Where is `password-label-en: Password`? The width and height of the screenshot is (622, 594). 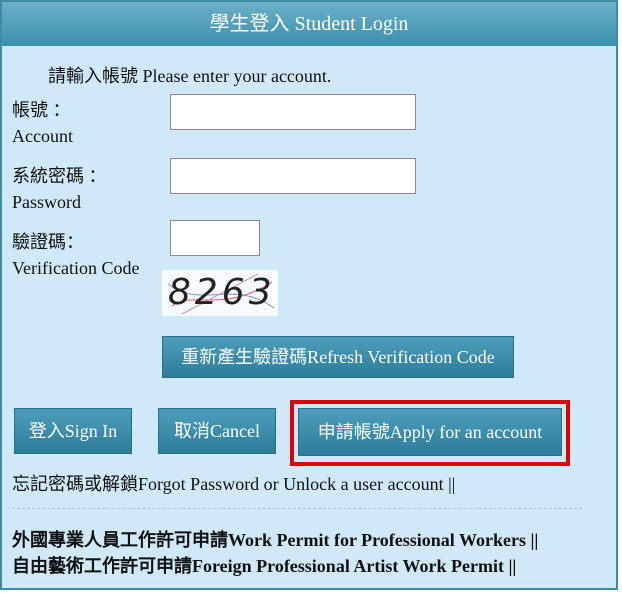 password-label-en: Password is located at coordinates (47, 202).